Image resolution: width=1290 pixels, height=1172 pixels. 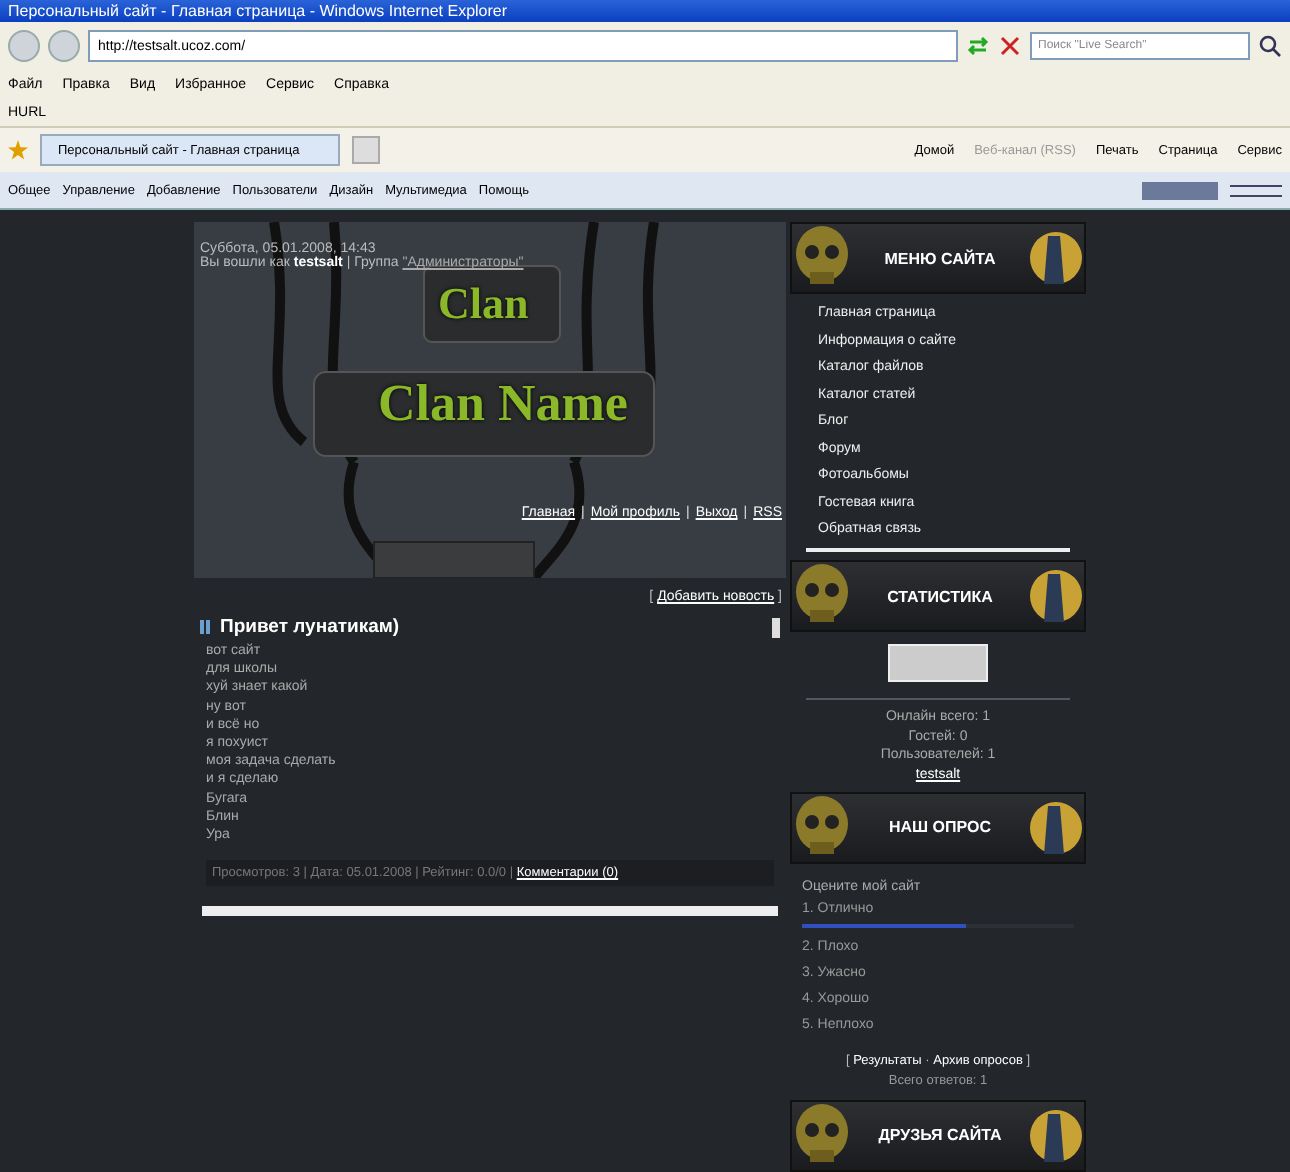 What do you see at coordinates (645, 11) in the screenshot?
I see `window-title: Персональный сайт - Главная страница - Windows Internet Explorer` at bounding box center [645, 11].